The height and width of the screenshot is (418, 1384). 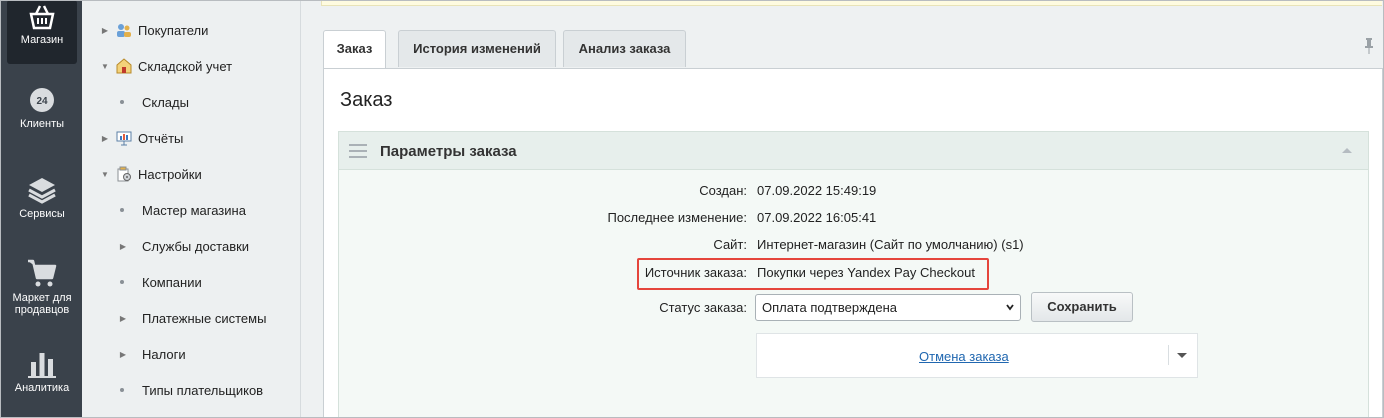 What do you see at coordinates (1082, 307) in the screenshot?
I see `save-button: Сохранить` at bounding box center [1082, 307].